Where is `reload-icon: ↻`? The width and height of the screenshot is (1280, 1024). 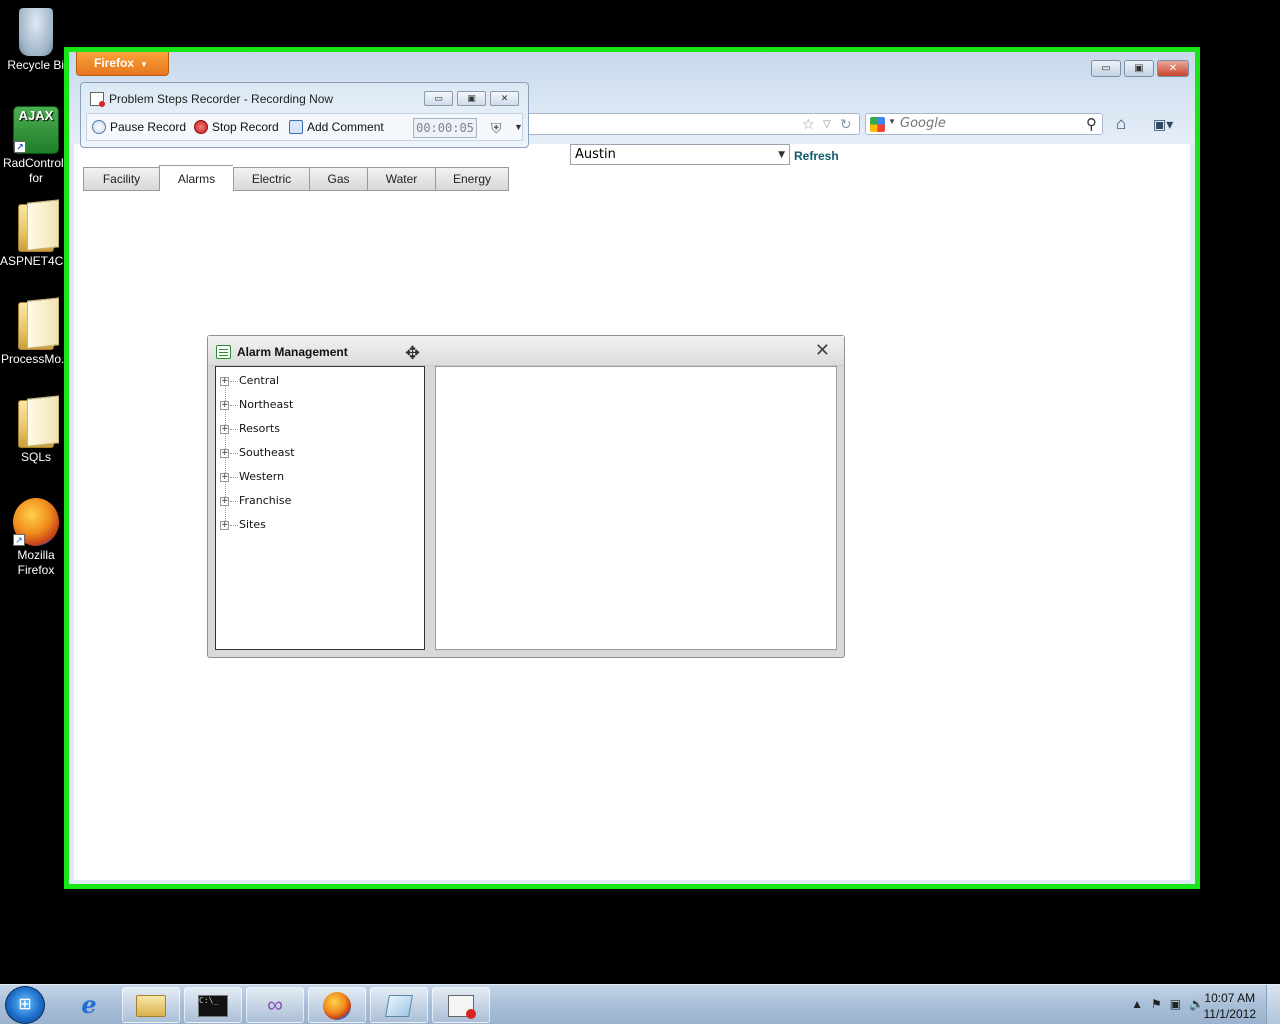
reload-icon: ↻ is located at coordinates (846, 124).